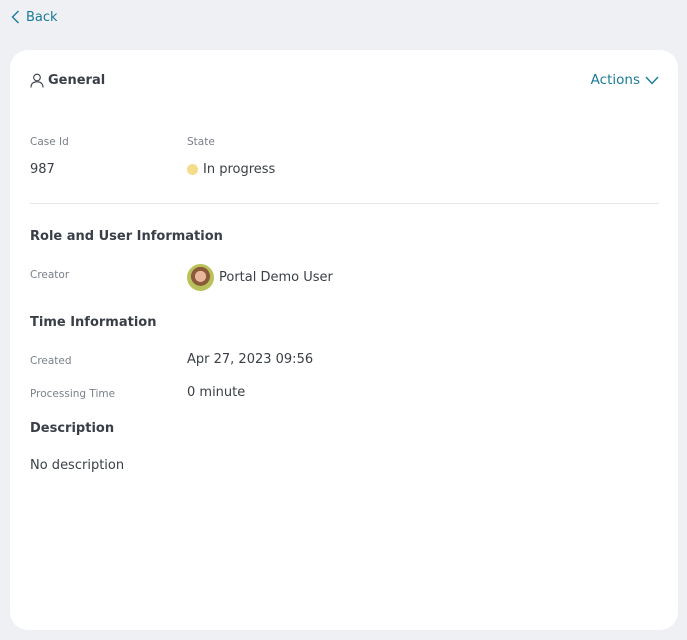  I want to click on role-section-title: Role and User Information, so click(126, 236).